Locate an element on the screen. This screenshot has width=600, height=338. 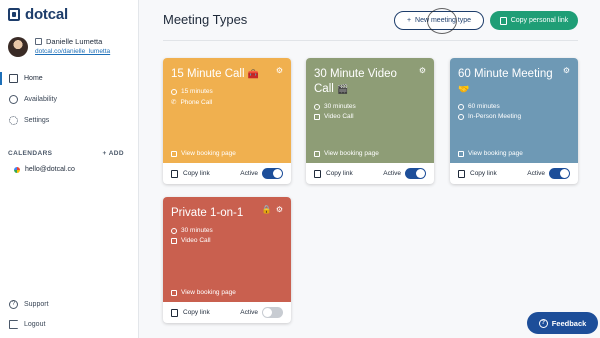
lock-icon: 🔒 is located at coordinates (266, 209).